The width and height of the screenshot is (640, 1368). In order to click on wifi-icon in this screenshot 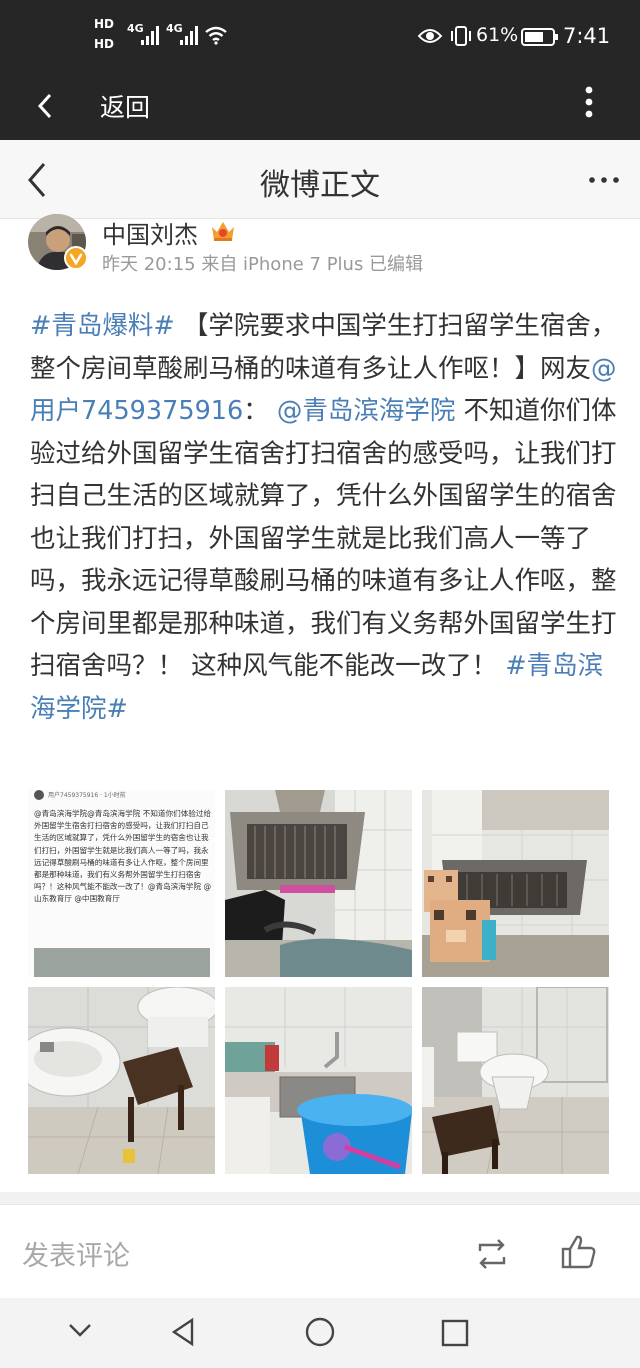, I will do `click(216, 35)`.